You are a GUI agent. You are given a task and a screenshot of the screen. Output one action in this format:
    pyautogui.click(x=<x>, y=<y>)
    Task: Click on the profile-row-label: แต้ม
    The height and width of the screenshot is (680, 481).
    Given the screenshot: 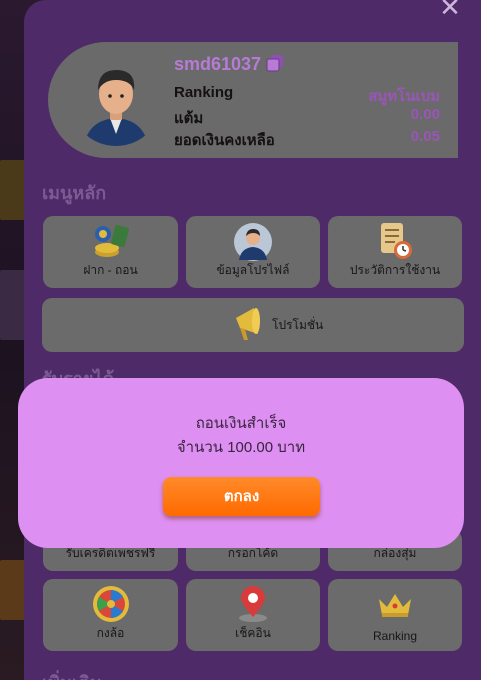 What is the action you would take?
    pyautogui.click(x=189, y=118)
    